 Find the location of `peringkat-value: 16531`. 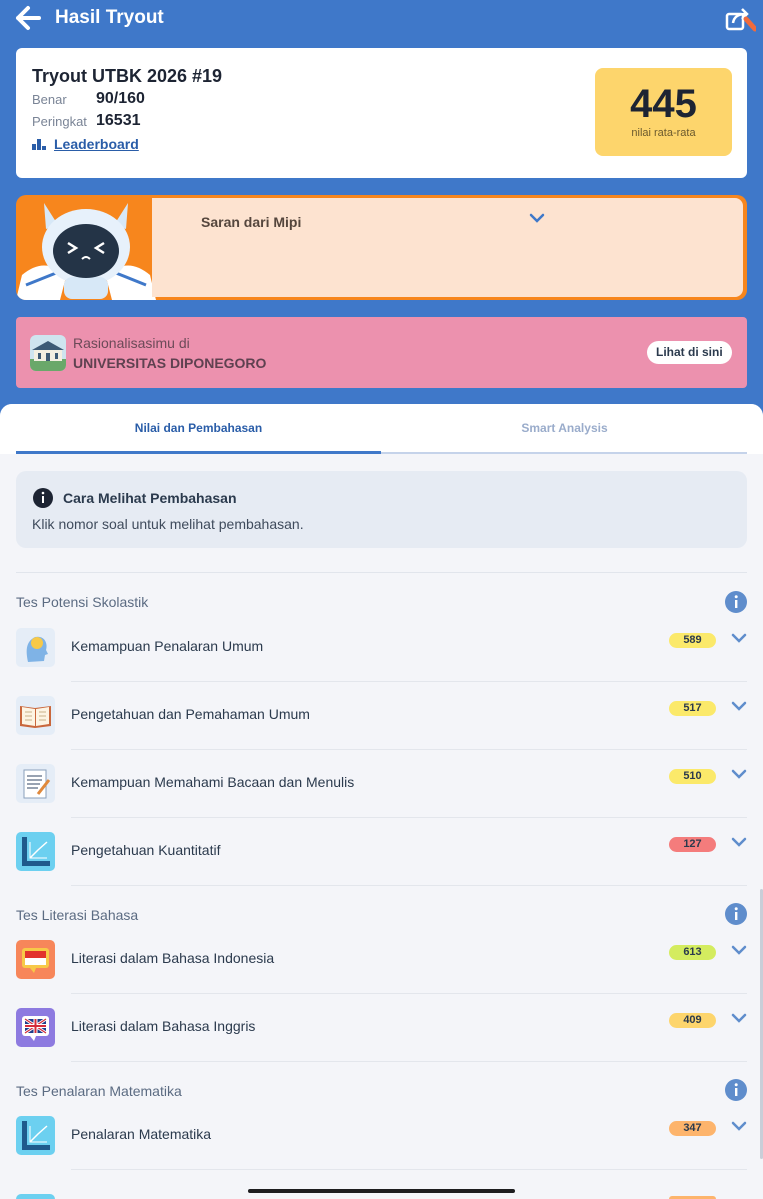

peringkat-value: 16531 is located at coordinates (118, 120).